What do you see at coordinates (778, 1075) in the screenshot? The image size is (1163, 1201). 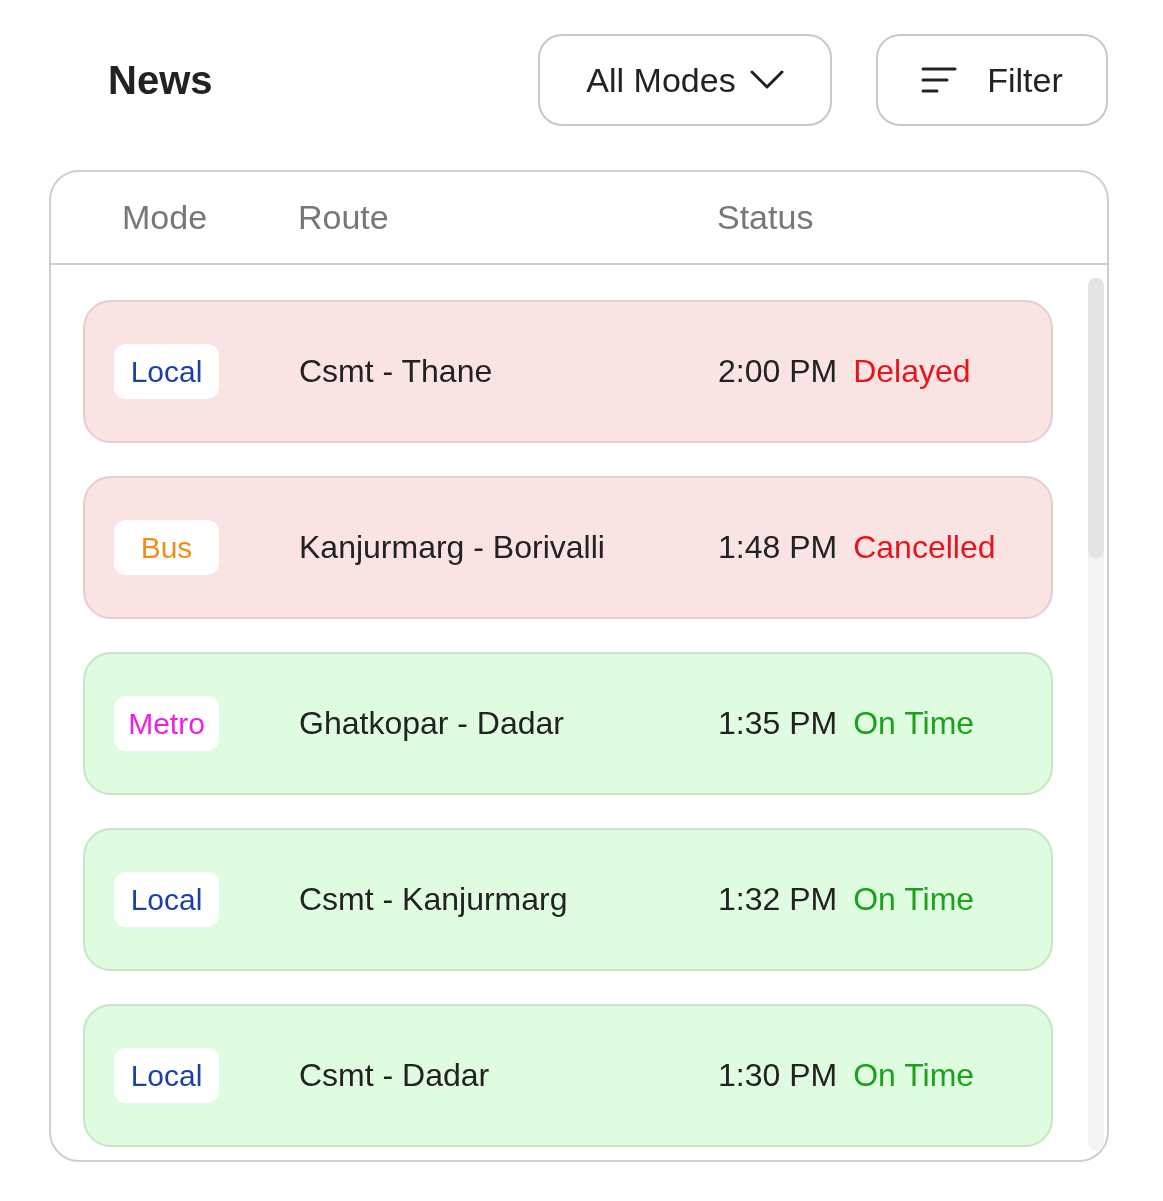 I see `time-text: 1:30 PM` at bounding box center [778, 1075].